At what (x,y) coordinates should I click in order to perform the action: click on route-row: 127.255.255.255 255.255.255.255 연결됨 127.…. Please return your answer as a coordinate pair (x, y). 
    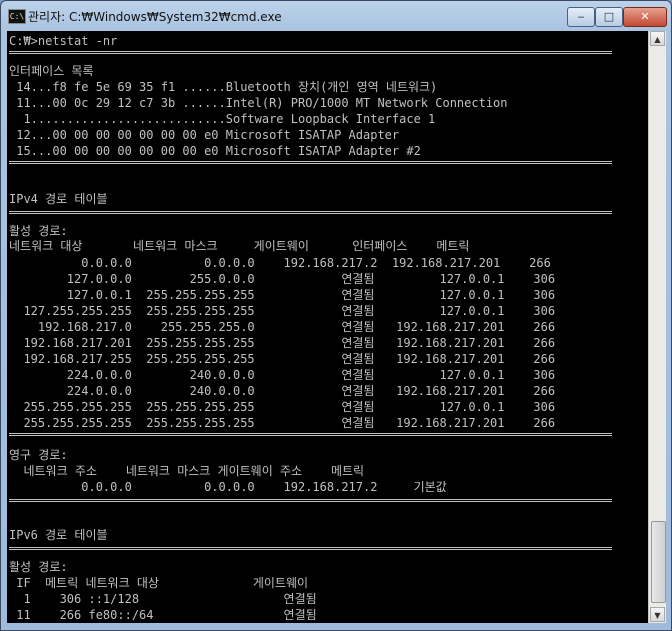
    Looking at the image, I should click on (282, 311).